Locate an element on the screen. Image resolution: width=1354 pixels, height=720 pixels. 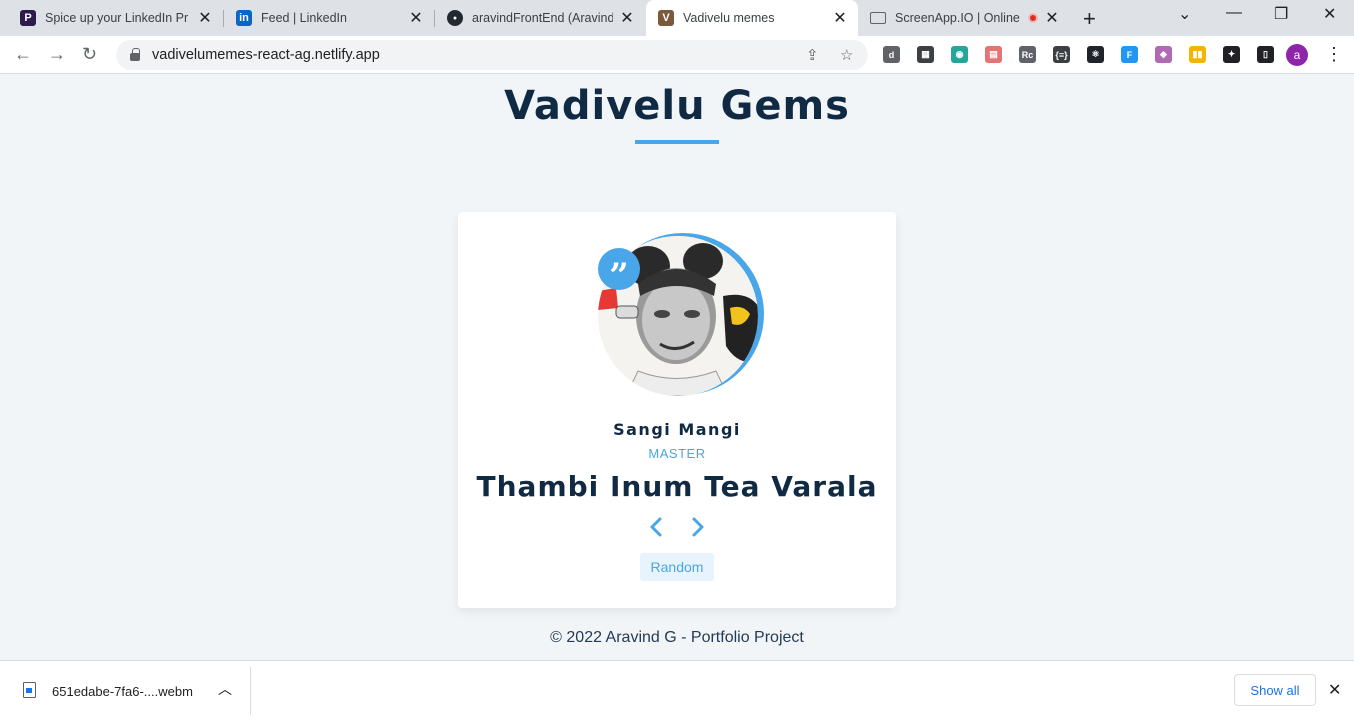
extension-calendar-icon: ▤ is located at coordinates (993, 54).